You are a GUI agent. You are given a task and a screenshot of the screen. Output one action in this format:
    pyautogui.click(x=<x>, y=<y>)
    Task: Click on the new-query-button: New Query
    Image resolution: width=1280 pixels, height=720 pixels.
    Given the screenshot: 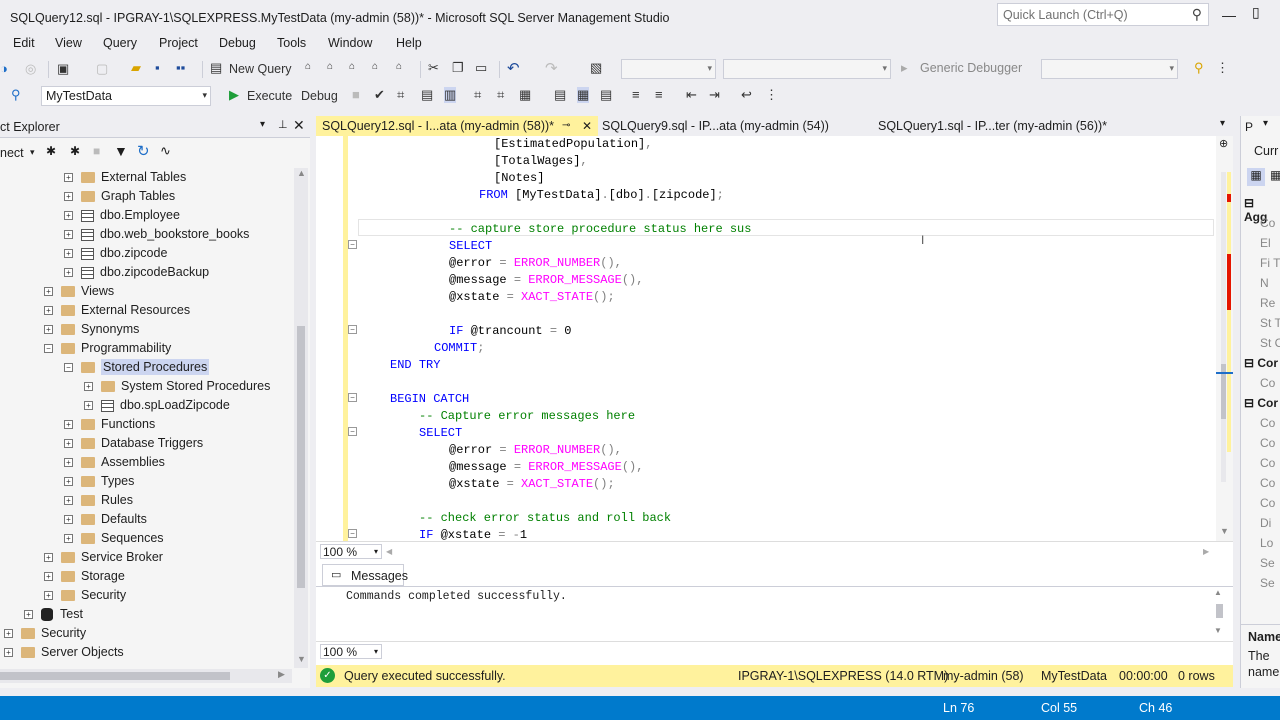 What is the action you would take?
    pyautogui.click(x=260, y=69)
    